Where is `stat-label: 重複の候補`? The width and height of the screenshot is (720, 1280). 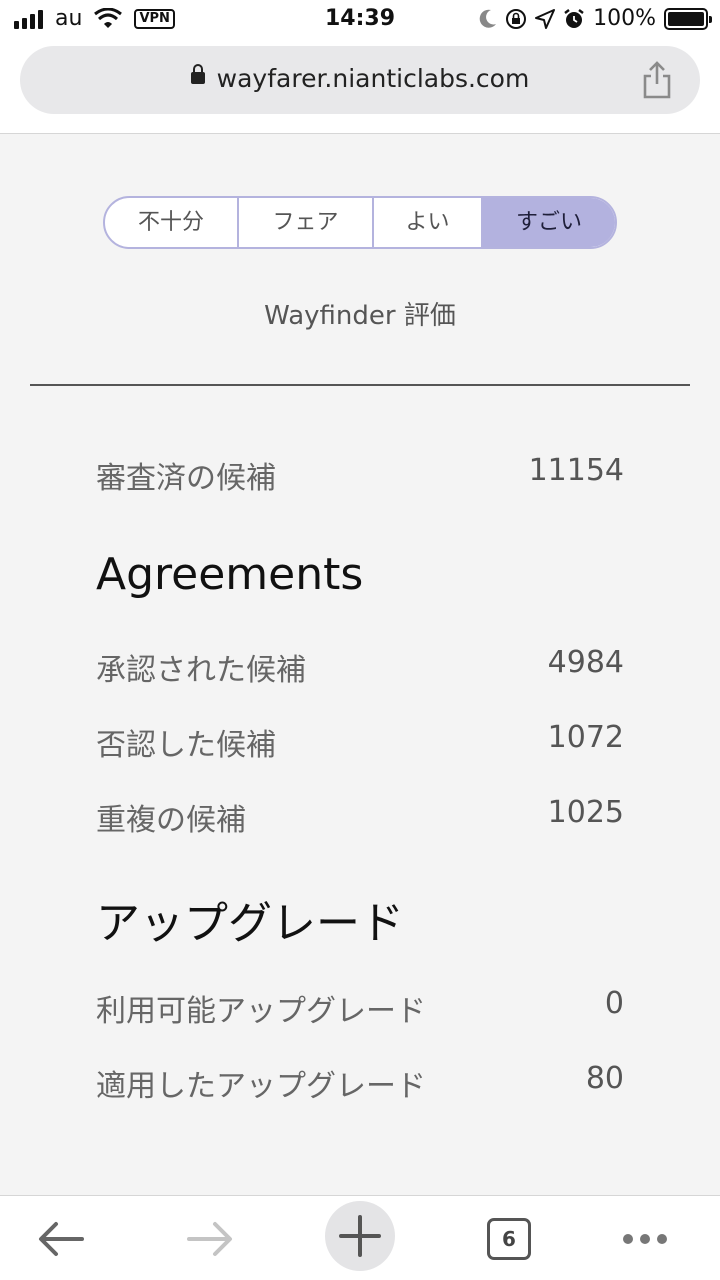 stat-label: 重複の候補 is located at coordinates (171, 820).